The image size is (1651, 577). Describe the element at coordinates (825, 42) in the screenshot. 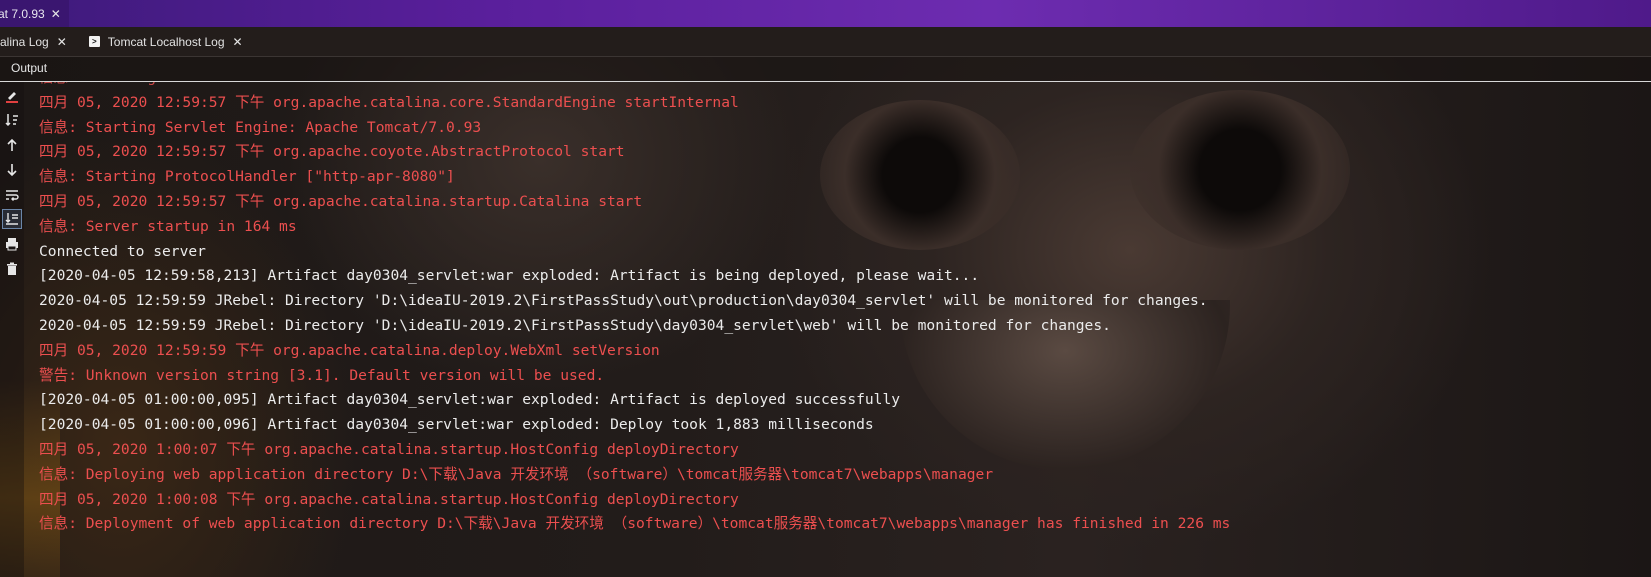

I see `log-tabs-bar: alina Log ✕ > Tomcat Localhost Log ✕` at that location.